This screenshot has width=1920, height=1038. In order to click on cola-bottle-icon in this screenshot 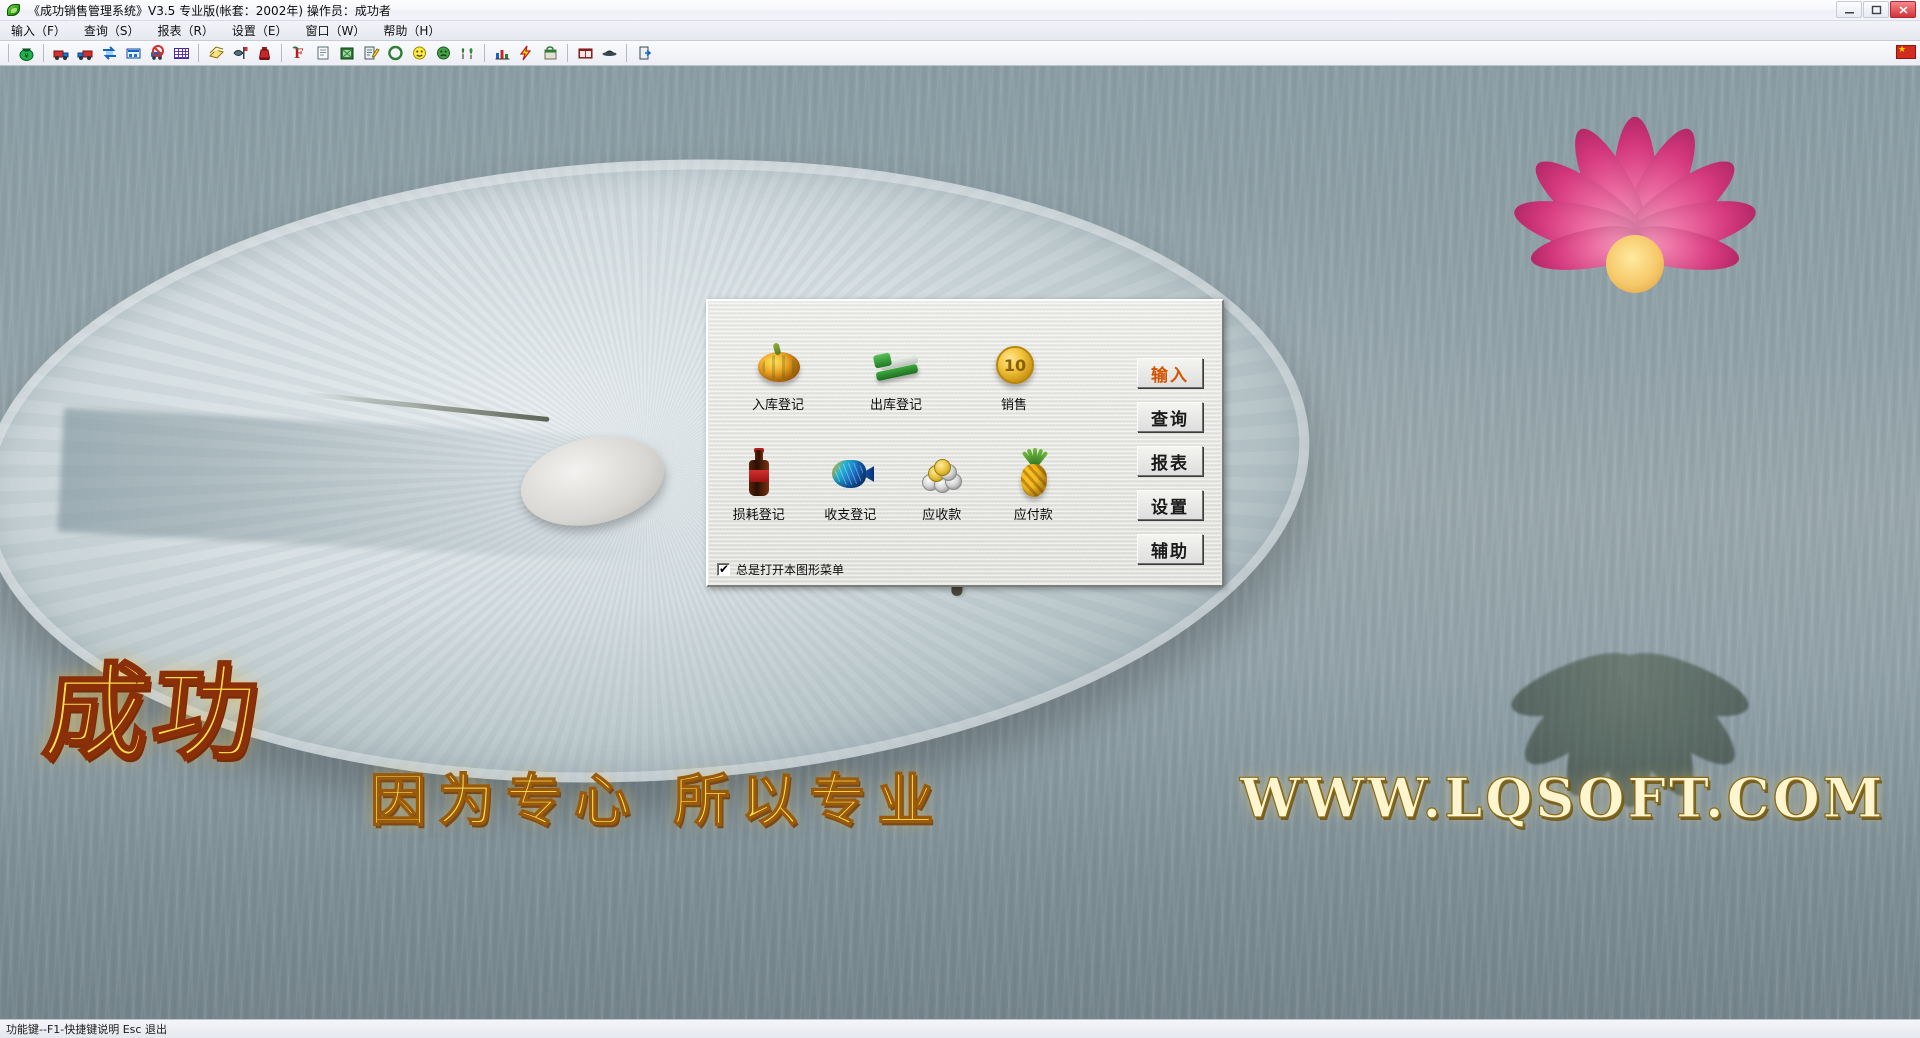, I will do `click(759, 472)`.